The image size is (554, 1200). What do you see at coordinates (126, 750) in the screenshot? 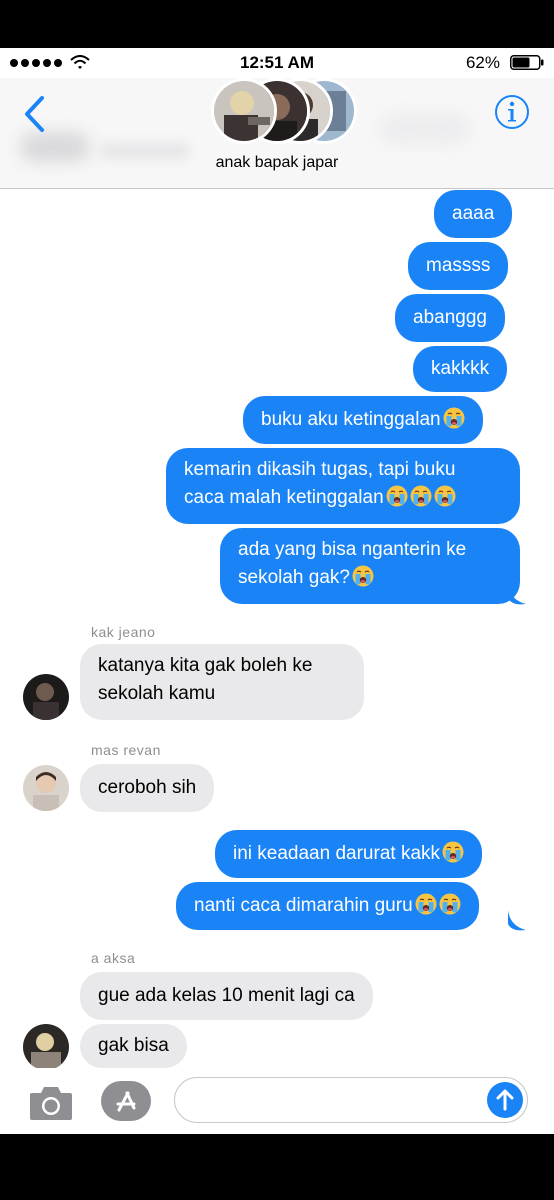
I see `sender-name: mas revan` at bounding box center [126, 750].